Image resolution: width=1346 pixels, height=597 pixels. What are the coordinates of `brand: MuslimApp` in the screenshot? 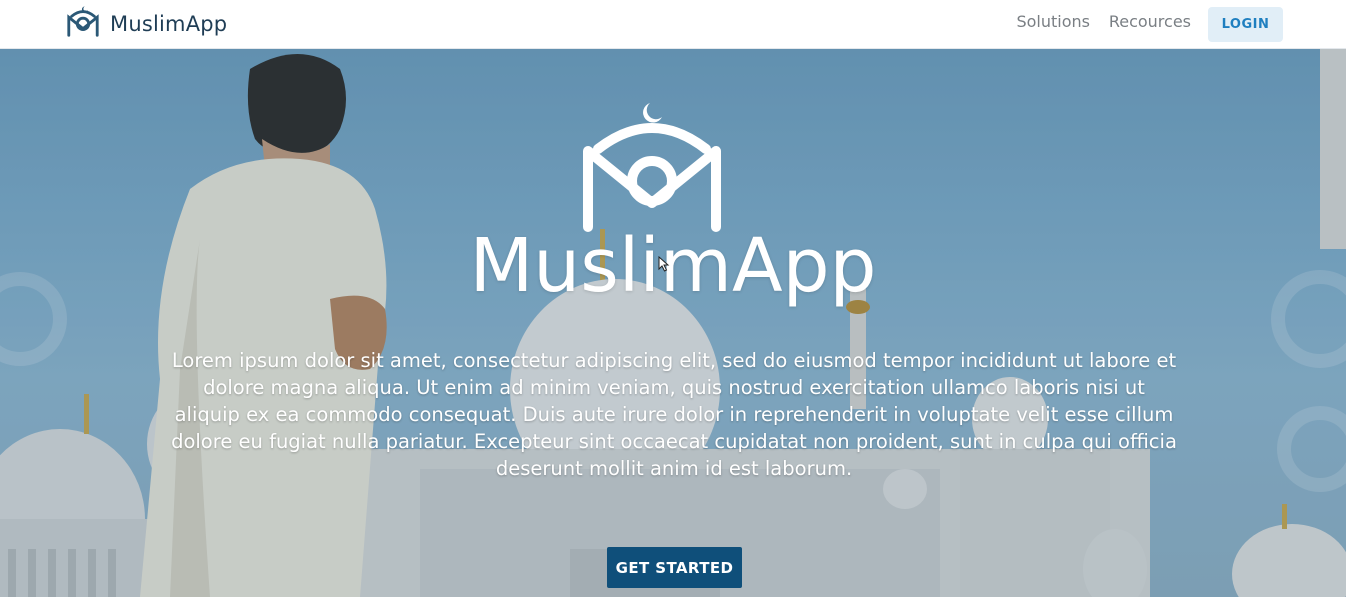 It's located at (145, 24).